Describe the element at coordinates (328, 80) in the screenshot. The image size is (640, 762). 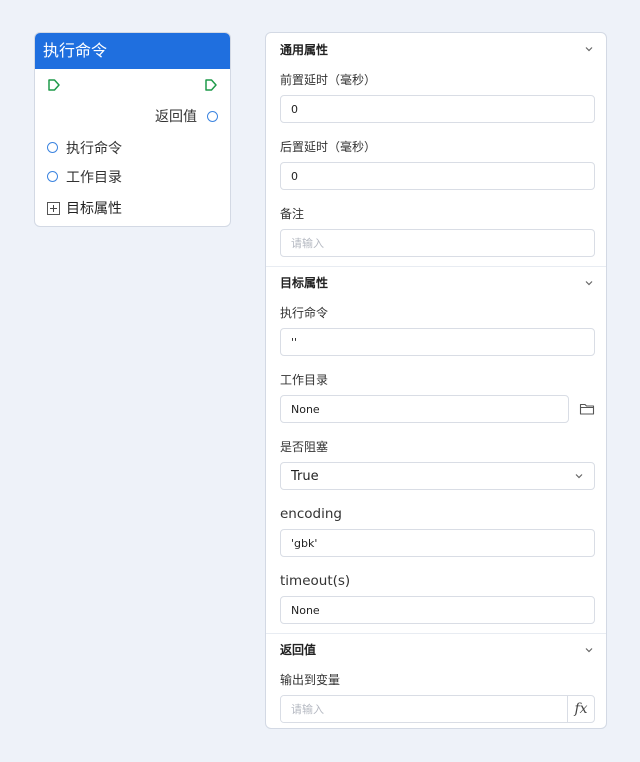
I see `field-label: 前置延时（毫秒）` at that location.